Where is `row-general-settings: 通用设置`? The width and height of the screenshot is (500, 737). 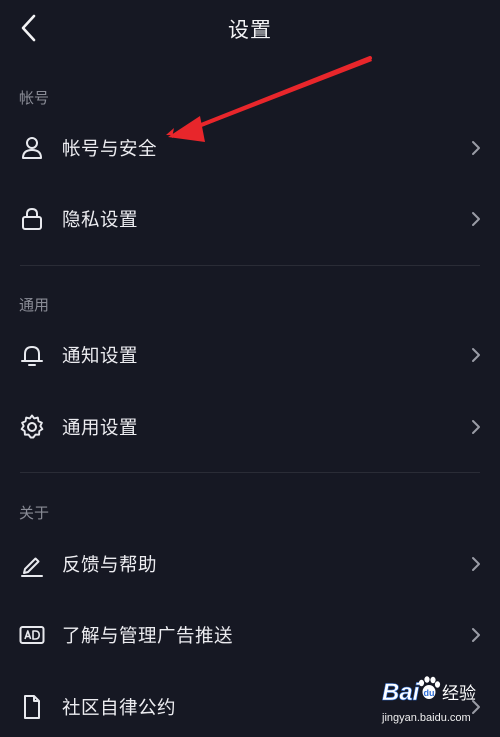 row-general-settings: 通用设置 is located at coordinates (250, 427).